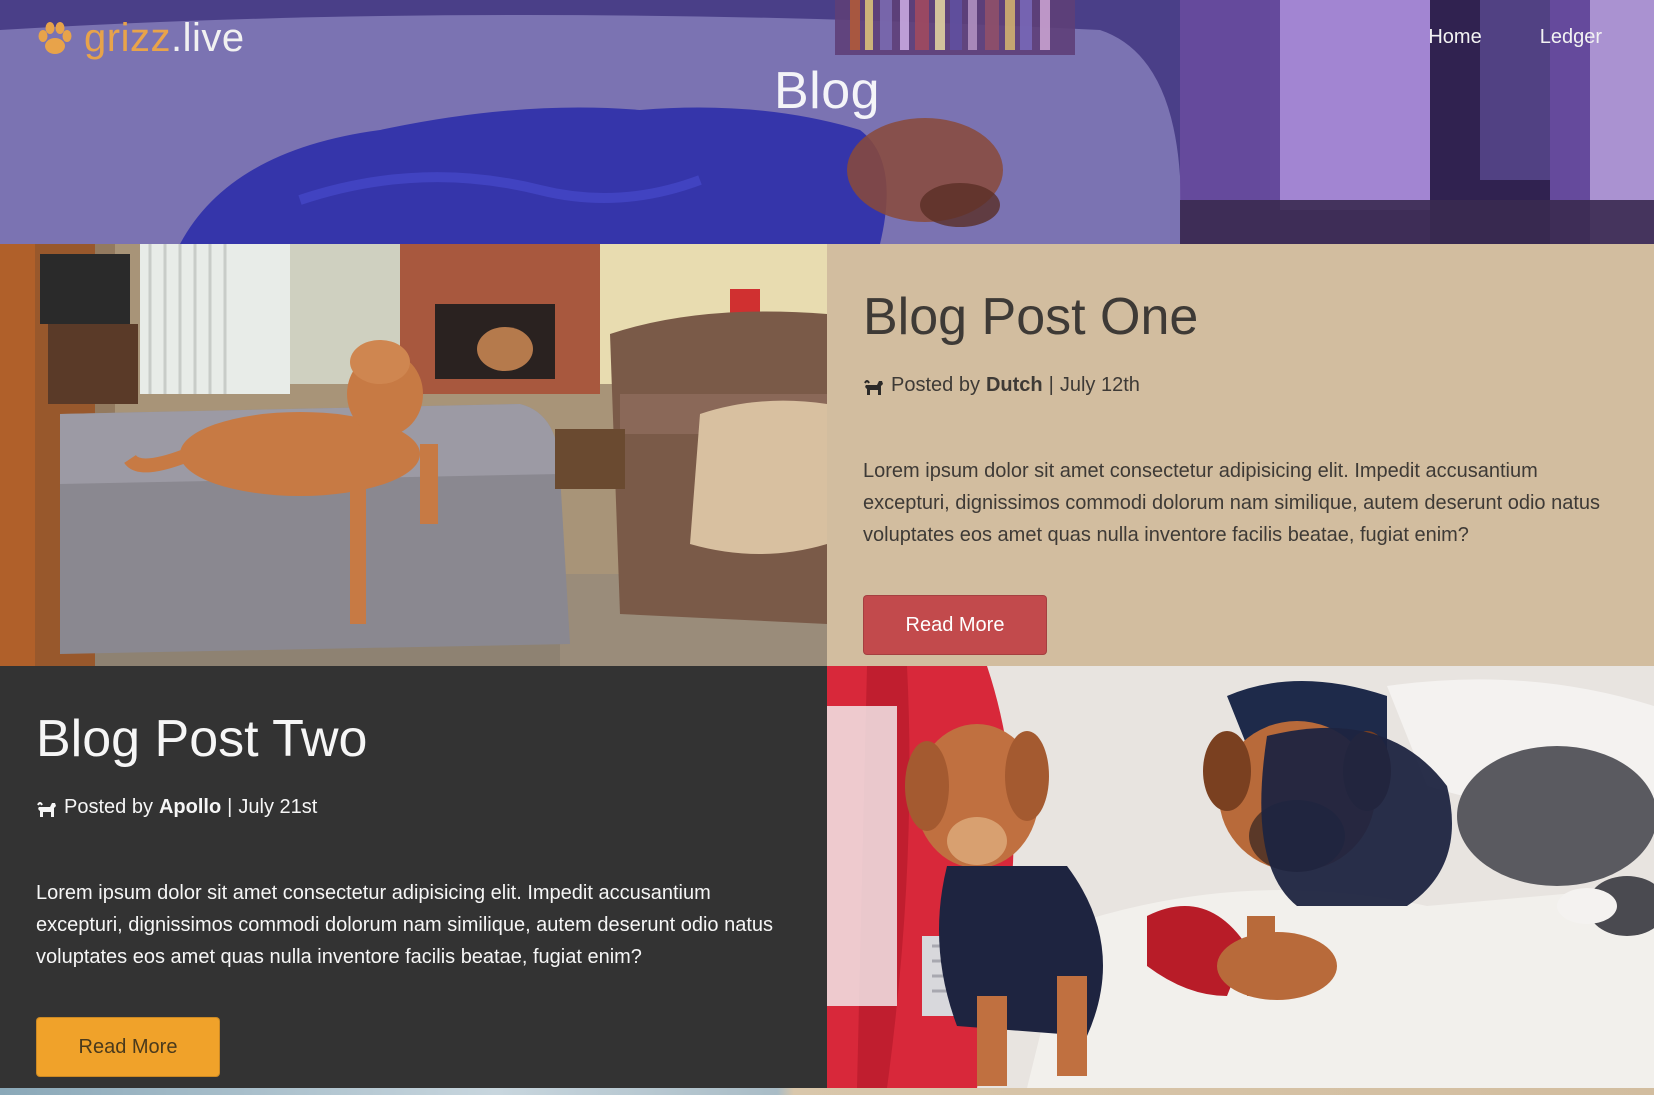 Image resolution: width=1654 pixels, height=1095 pixels. I want to click on paw-icon, so click(55, 37).